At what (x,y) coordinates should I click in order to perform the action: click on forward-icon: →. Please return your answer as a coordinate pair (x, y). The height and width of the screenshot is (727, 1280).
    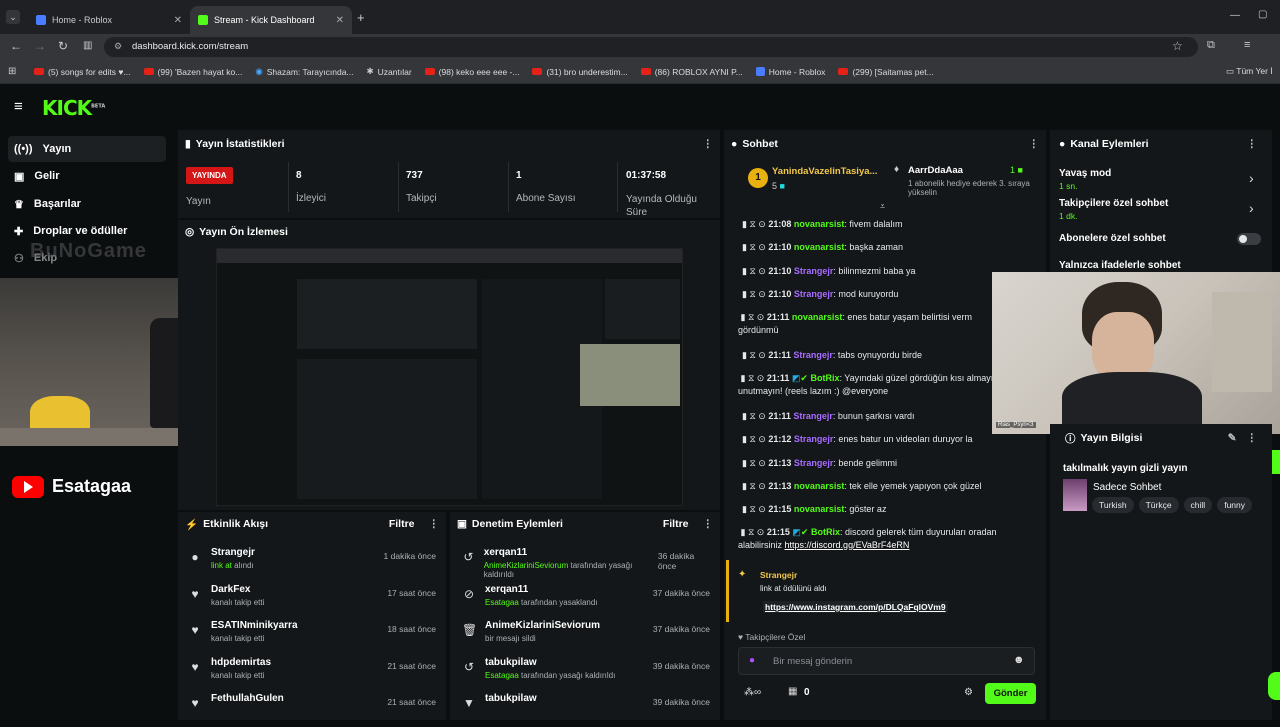
    Looking at the image, I should click on (40, 46).